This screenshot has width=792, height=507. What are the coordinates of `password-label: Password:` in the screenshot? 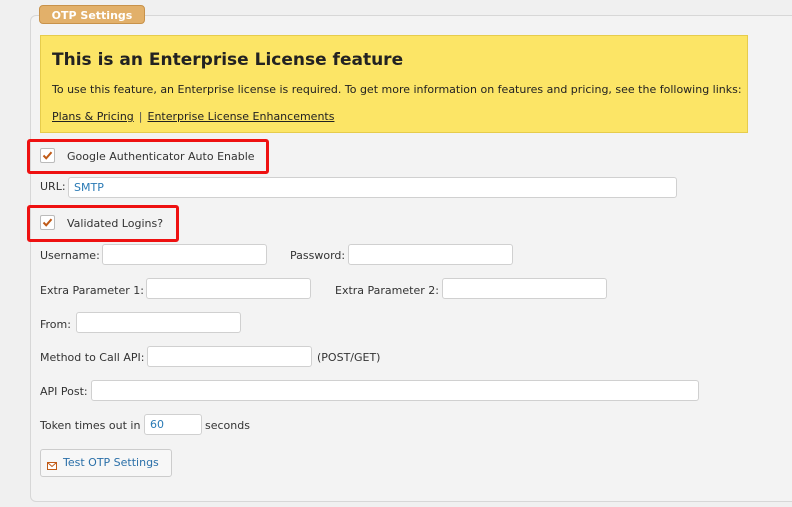 It's located at (318, 255).